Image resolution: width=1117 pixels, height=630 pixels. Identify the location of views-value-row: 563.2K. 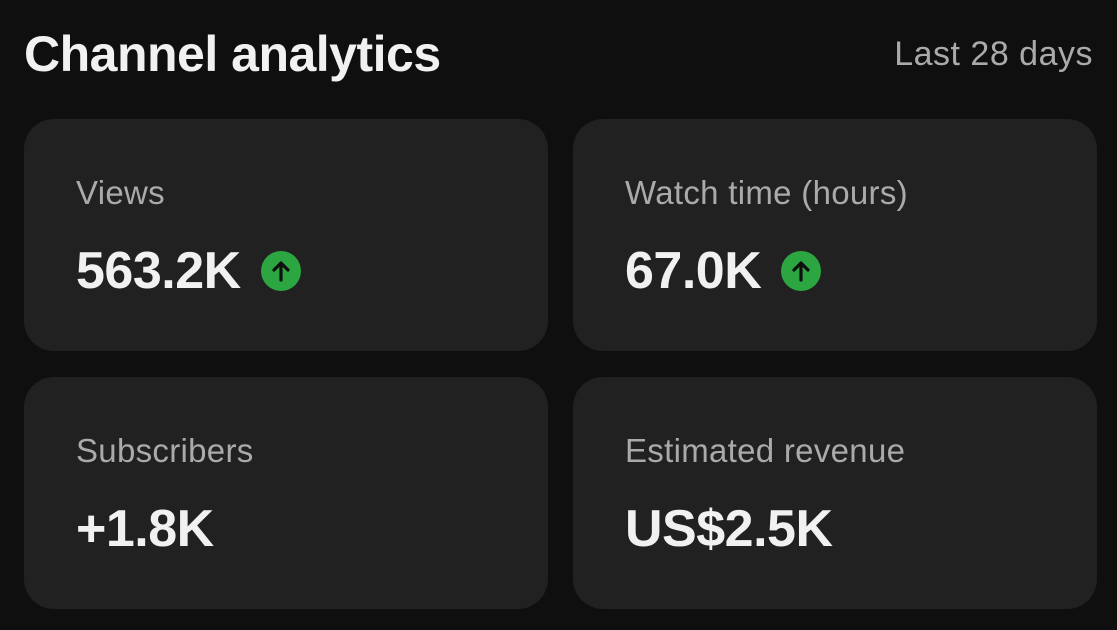
(188, 271).